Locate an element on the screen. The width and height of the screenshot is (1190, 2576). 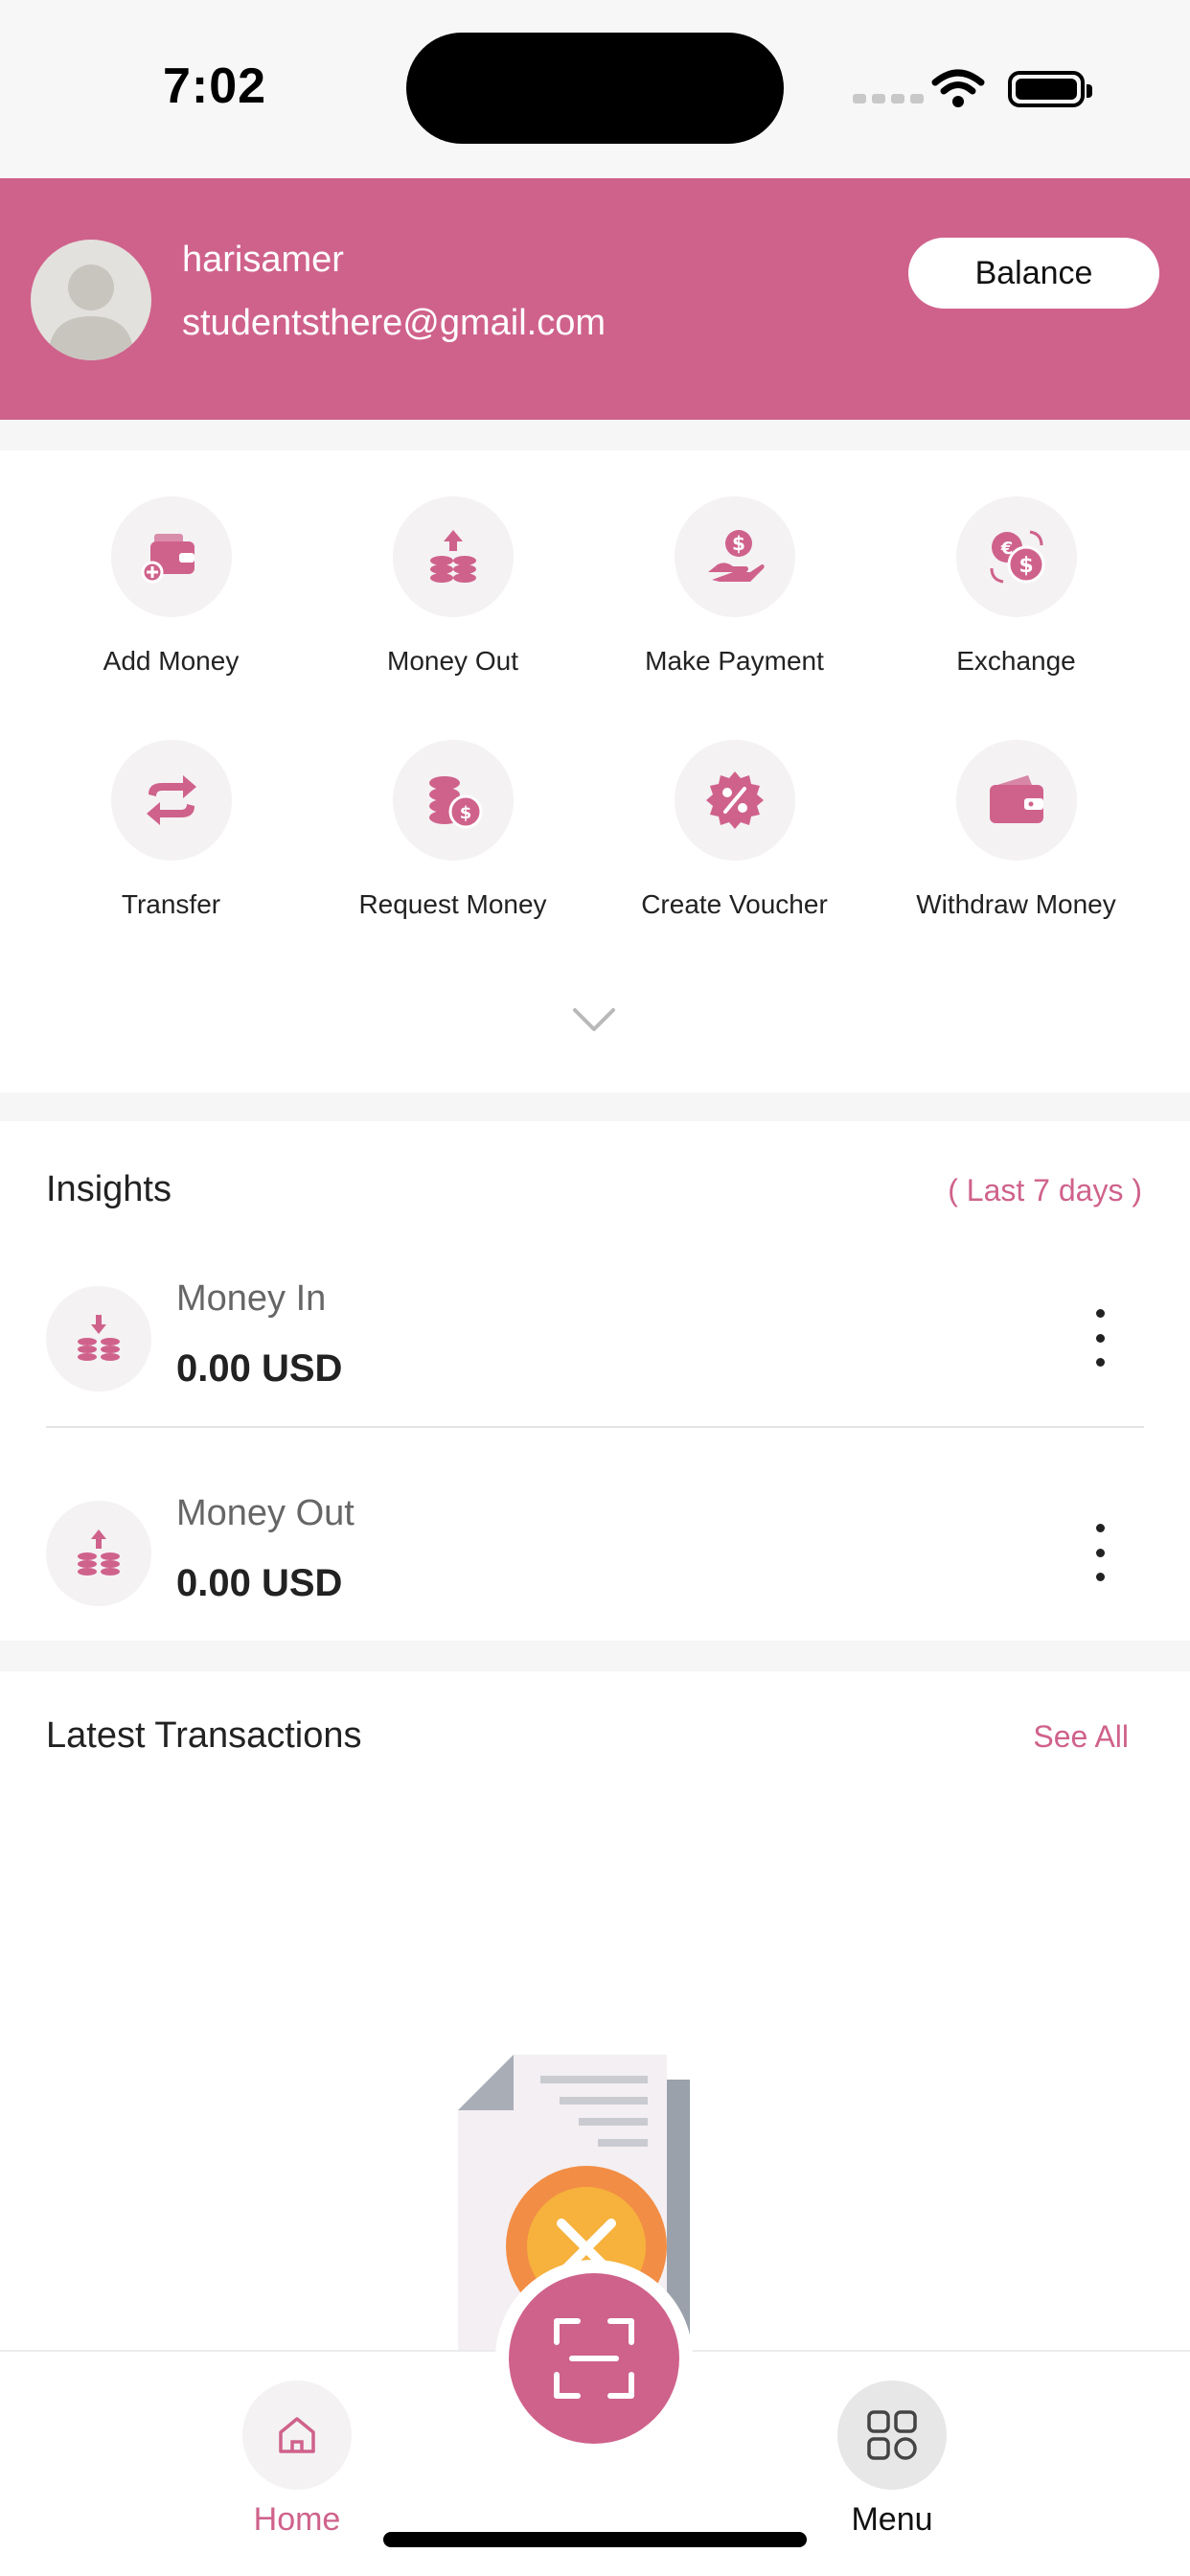
divider is located at coordinates (595, 1427).